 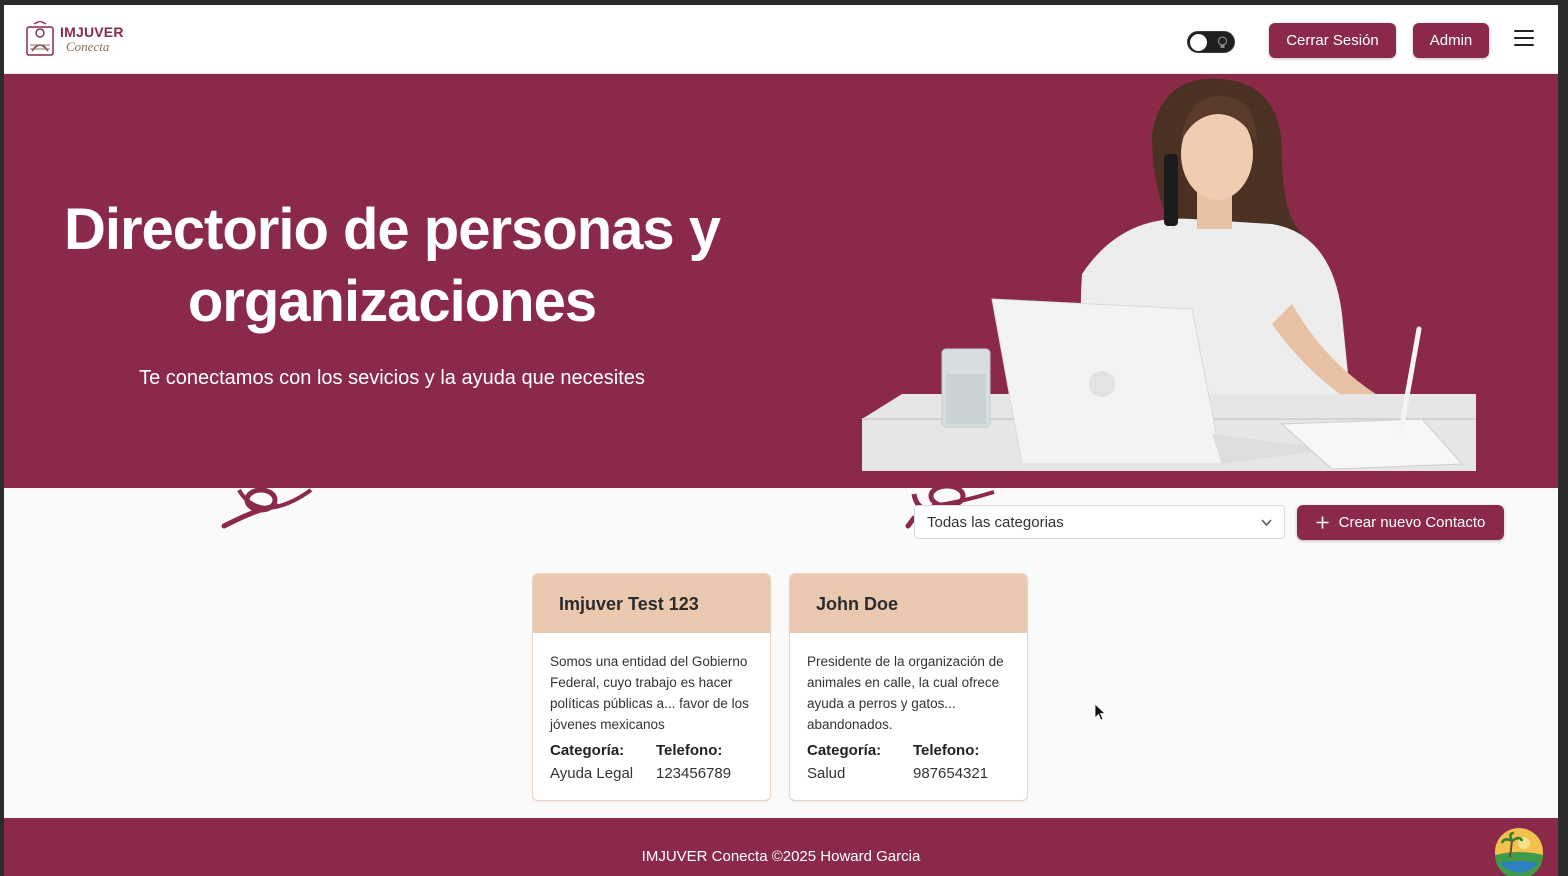 What do you see at coordinates (1100, 712) in the screenshot?
I see `mouse-cursor-icon` at bounding box center [1100, 712].